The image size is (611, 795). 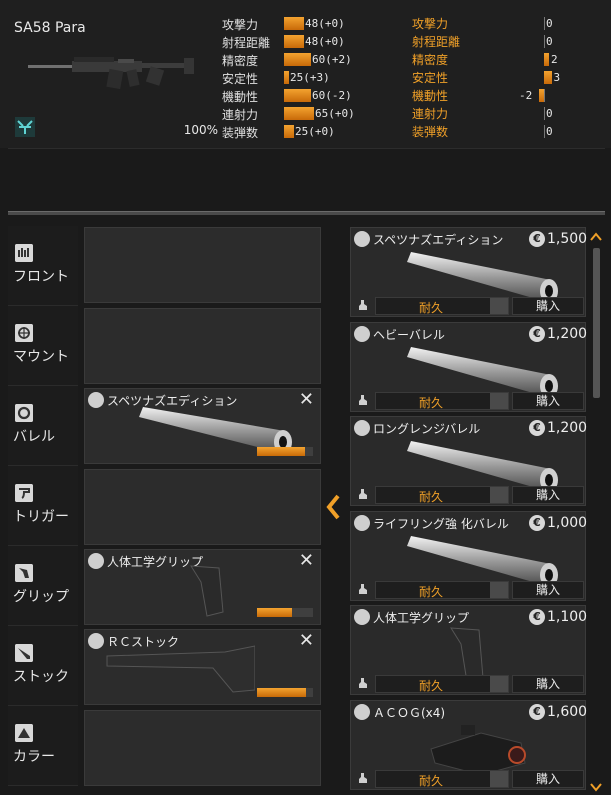 What do you see at coordinates (274, 612) in the screenshot?
I see `durability-fill` at bounding box center [274, 612].